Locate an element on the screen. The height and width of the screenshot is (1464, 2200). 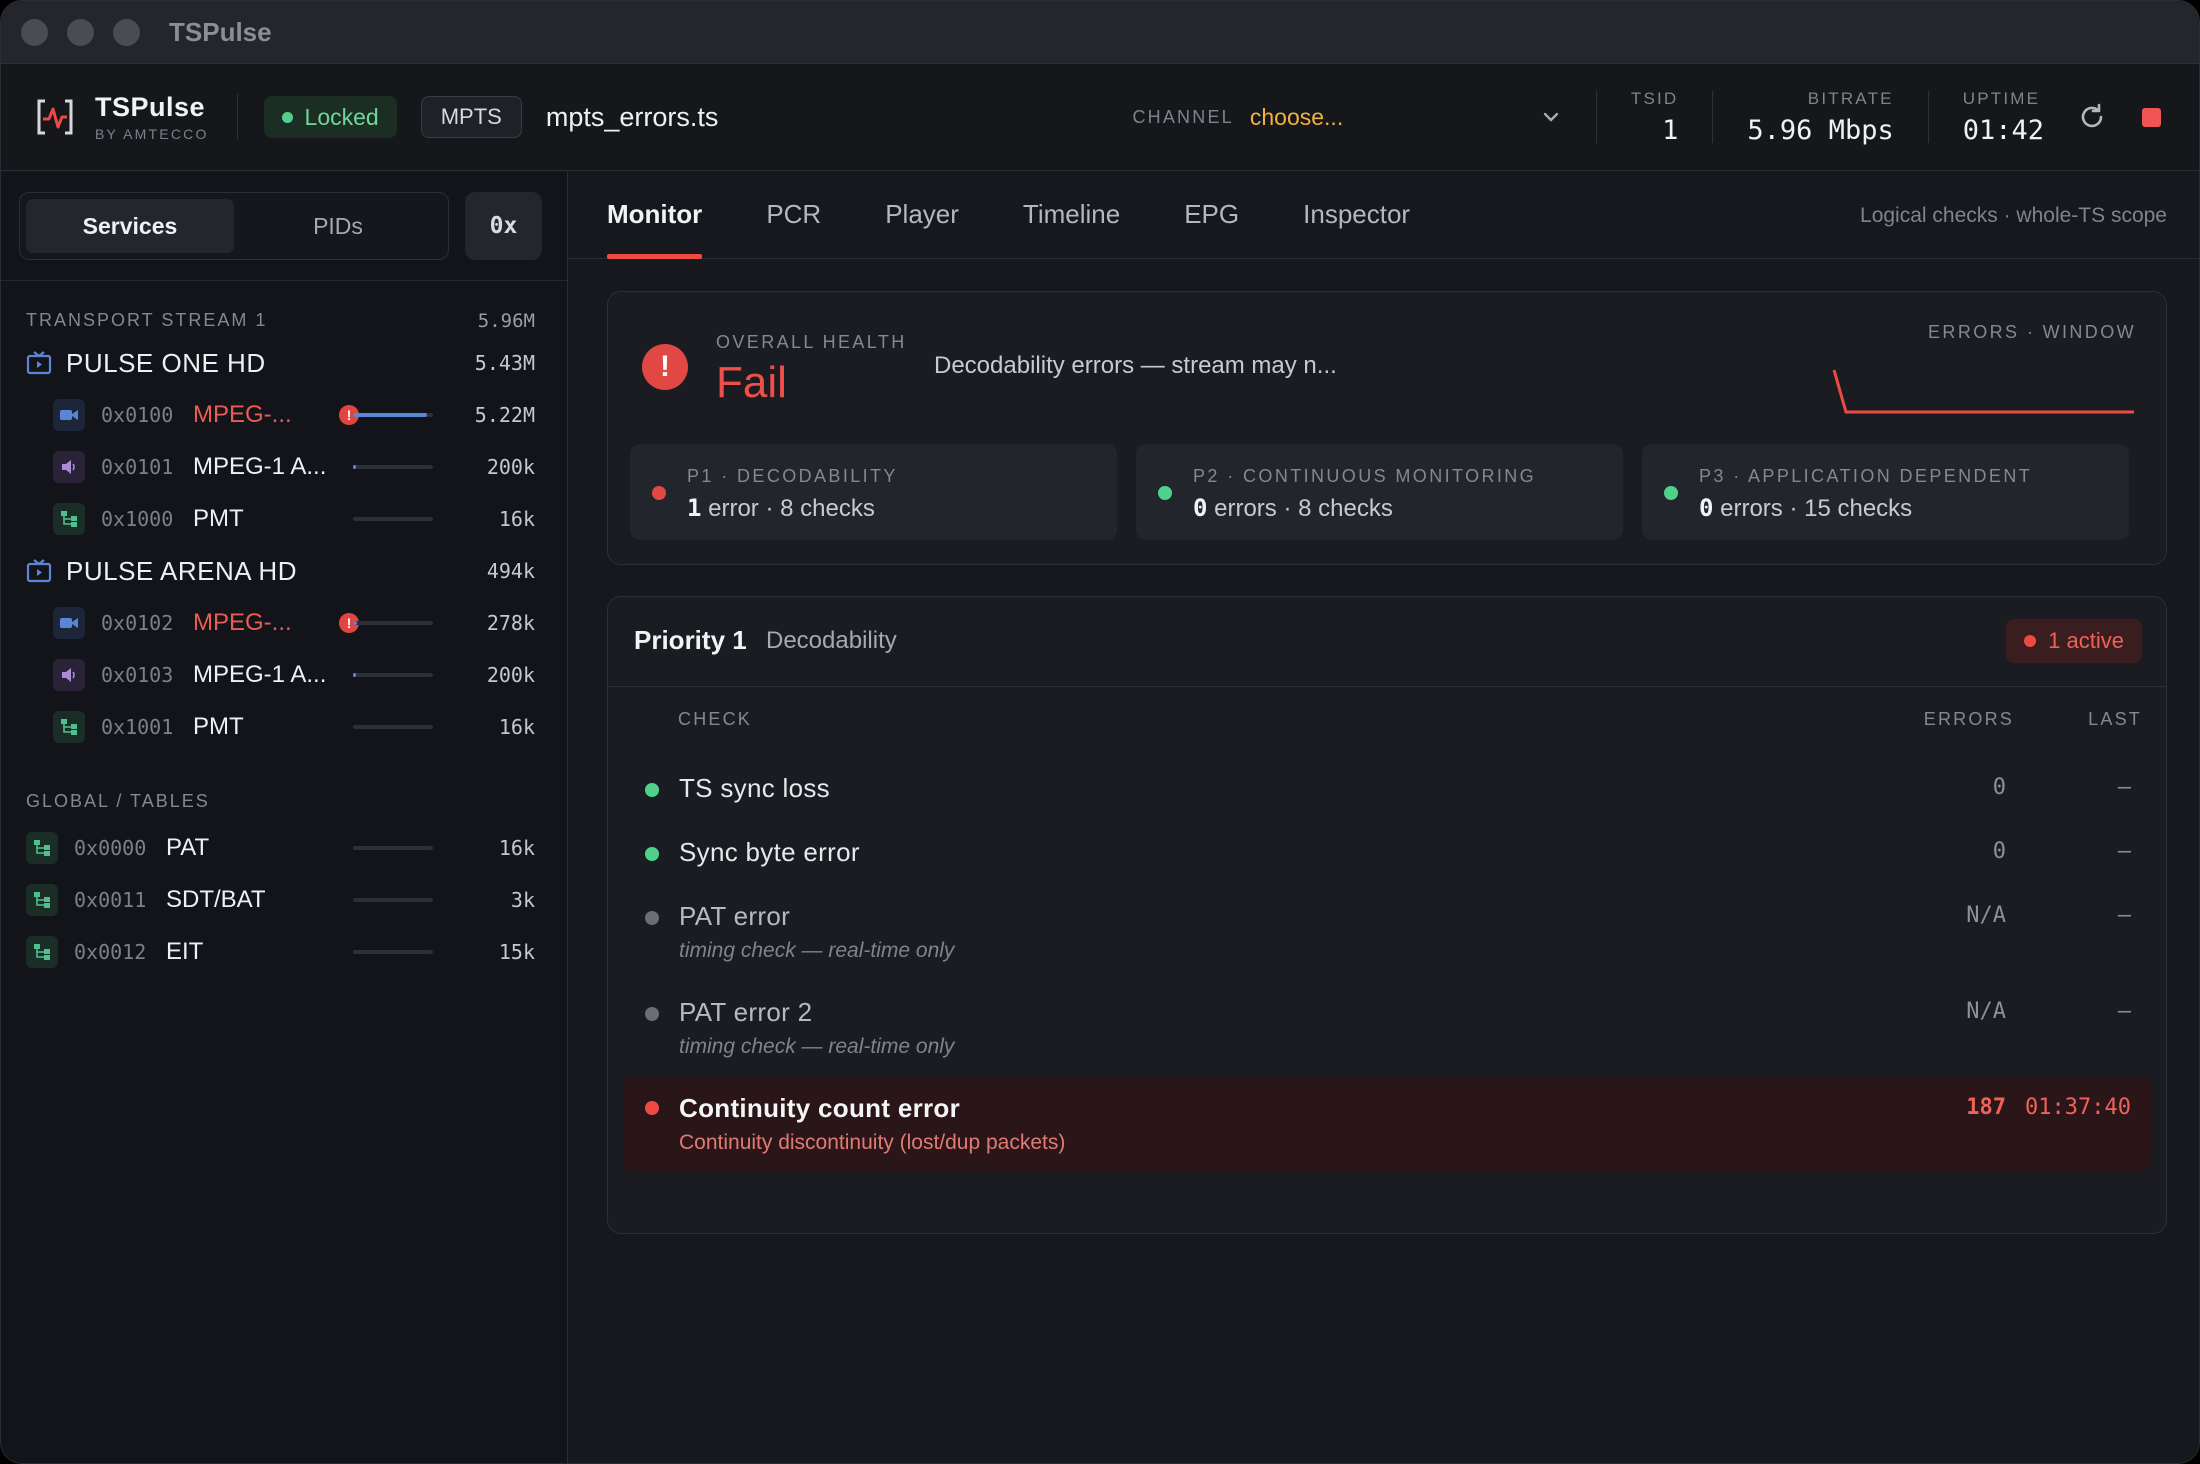
service-name: PULSE ONE HD is located at coordinates (166, 362).